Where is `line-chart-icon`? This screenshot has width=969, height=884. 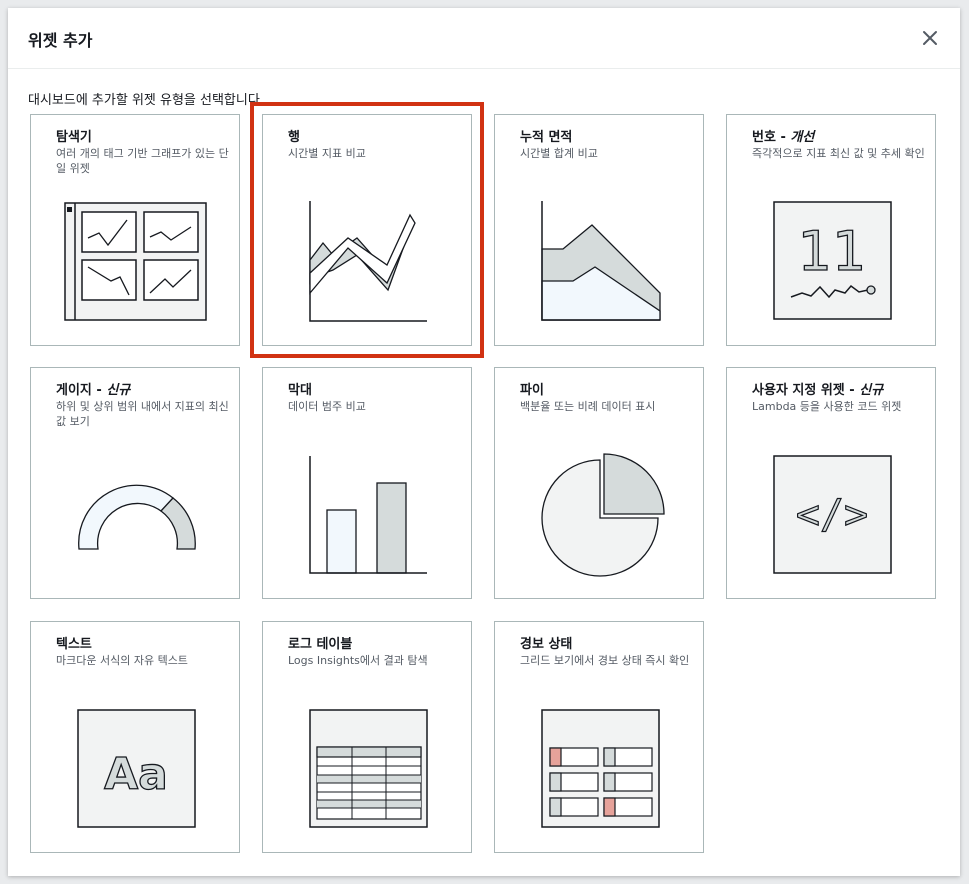
line-chart-icon is located at coordinates (368, 261).